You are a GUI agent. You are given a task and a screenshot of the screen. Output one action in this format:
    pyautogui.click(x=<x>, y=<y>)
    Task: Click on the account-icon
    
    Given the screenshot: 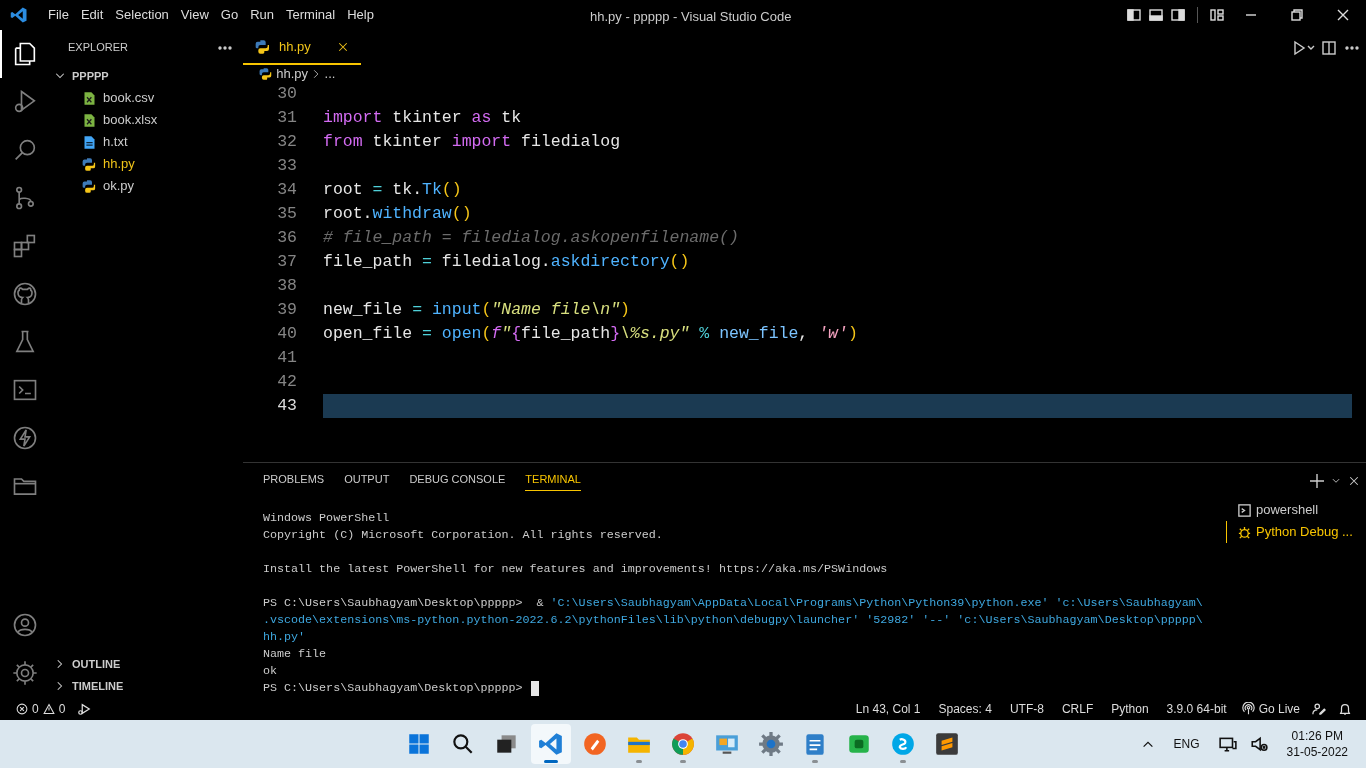 What is the action you would take?
    pyautogui.click(x=25, y=625)
    